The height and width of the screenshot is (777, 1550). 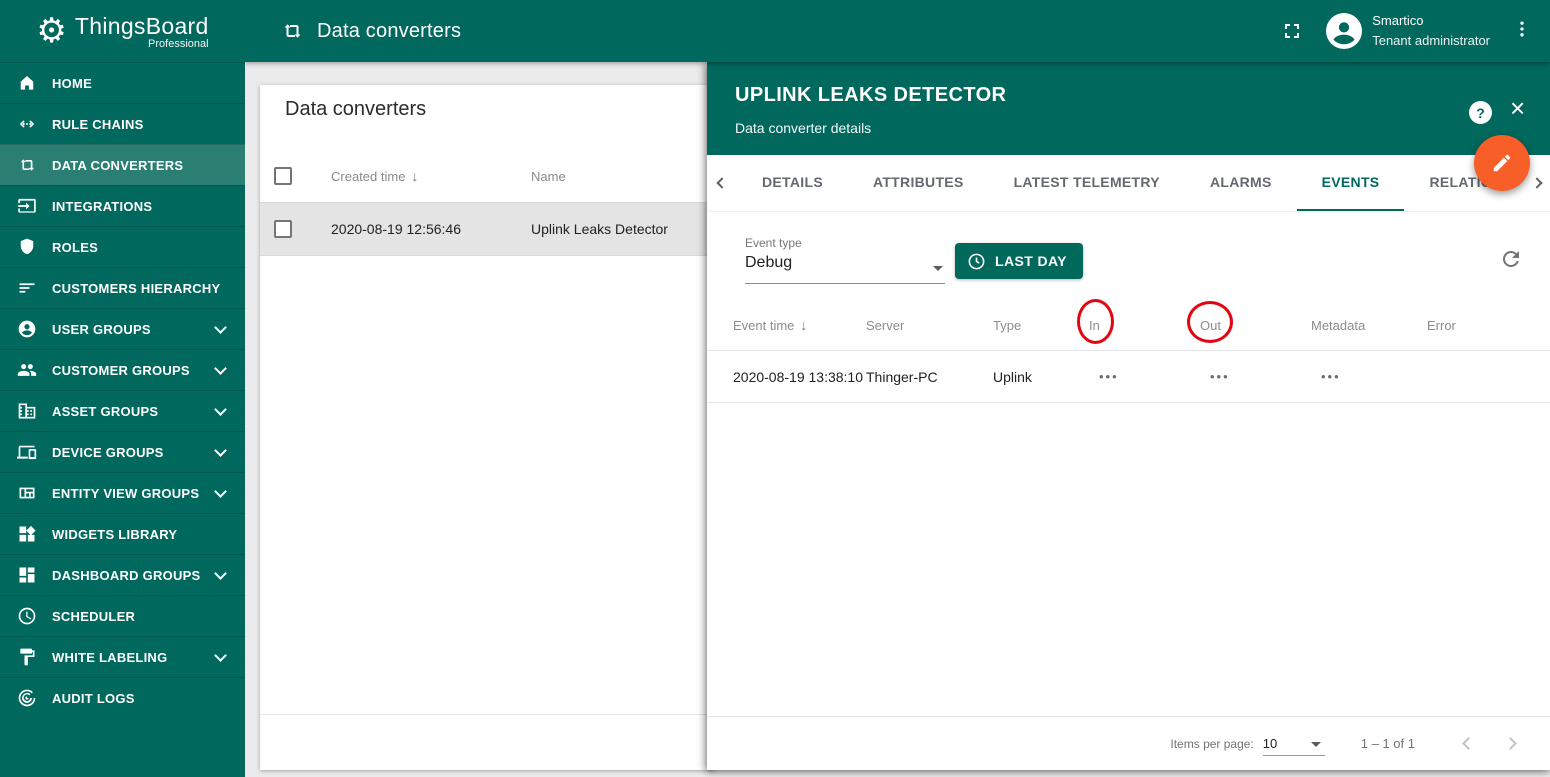 What do you see at coordinates (902, 376) in the screenshot?
I see `cell-server: Thinger-PC` at bounding box center [902, 376].